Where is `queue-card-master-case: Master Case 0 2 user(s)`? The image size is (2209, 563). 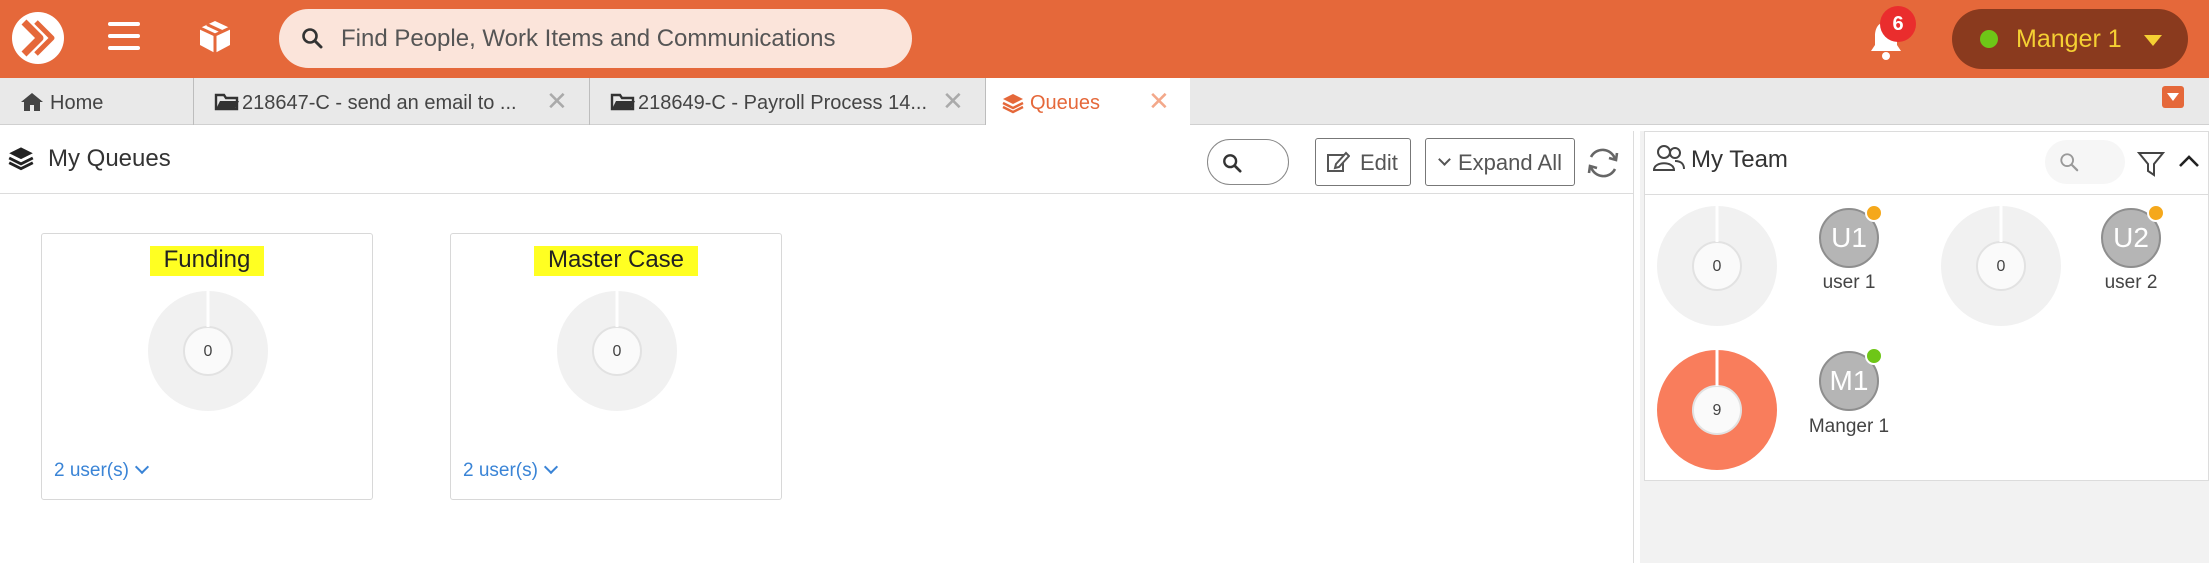 queue-card-master-case: Master Case 0 2 user(s) is located at coordinates (616, 366).